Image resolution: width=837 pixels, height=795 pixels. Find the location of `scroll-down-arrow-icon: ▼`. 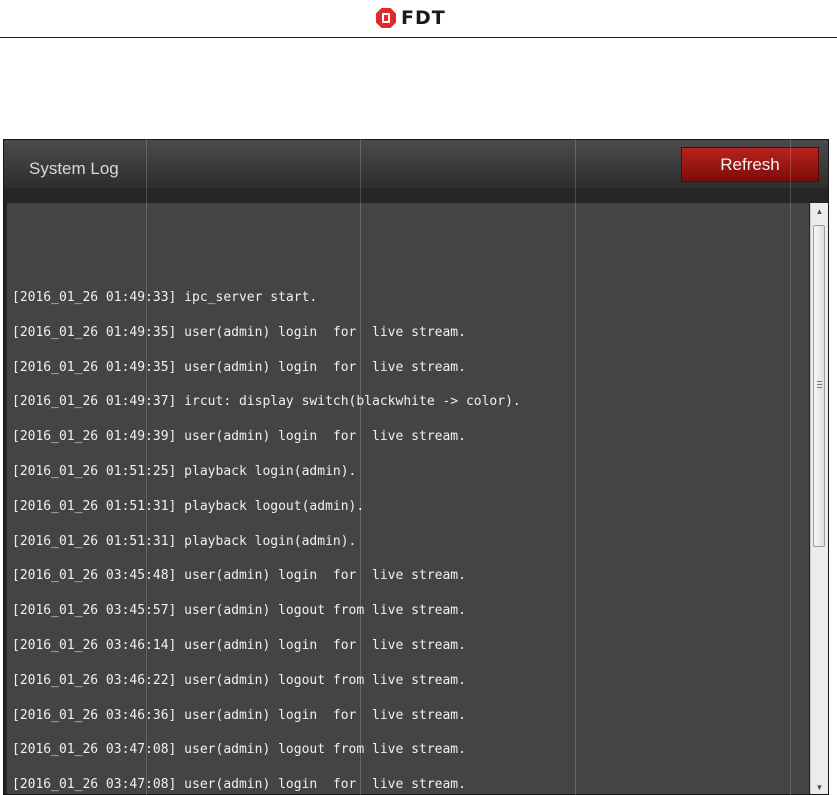

scroll-down-arrow-icon: ▼ is located at coordinates (819, 786).